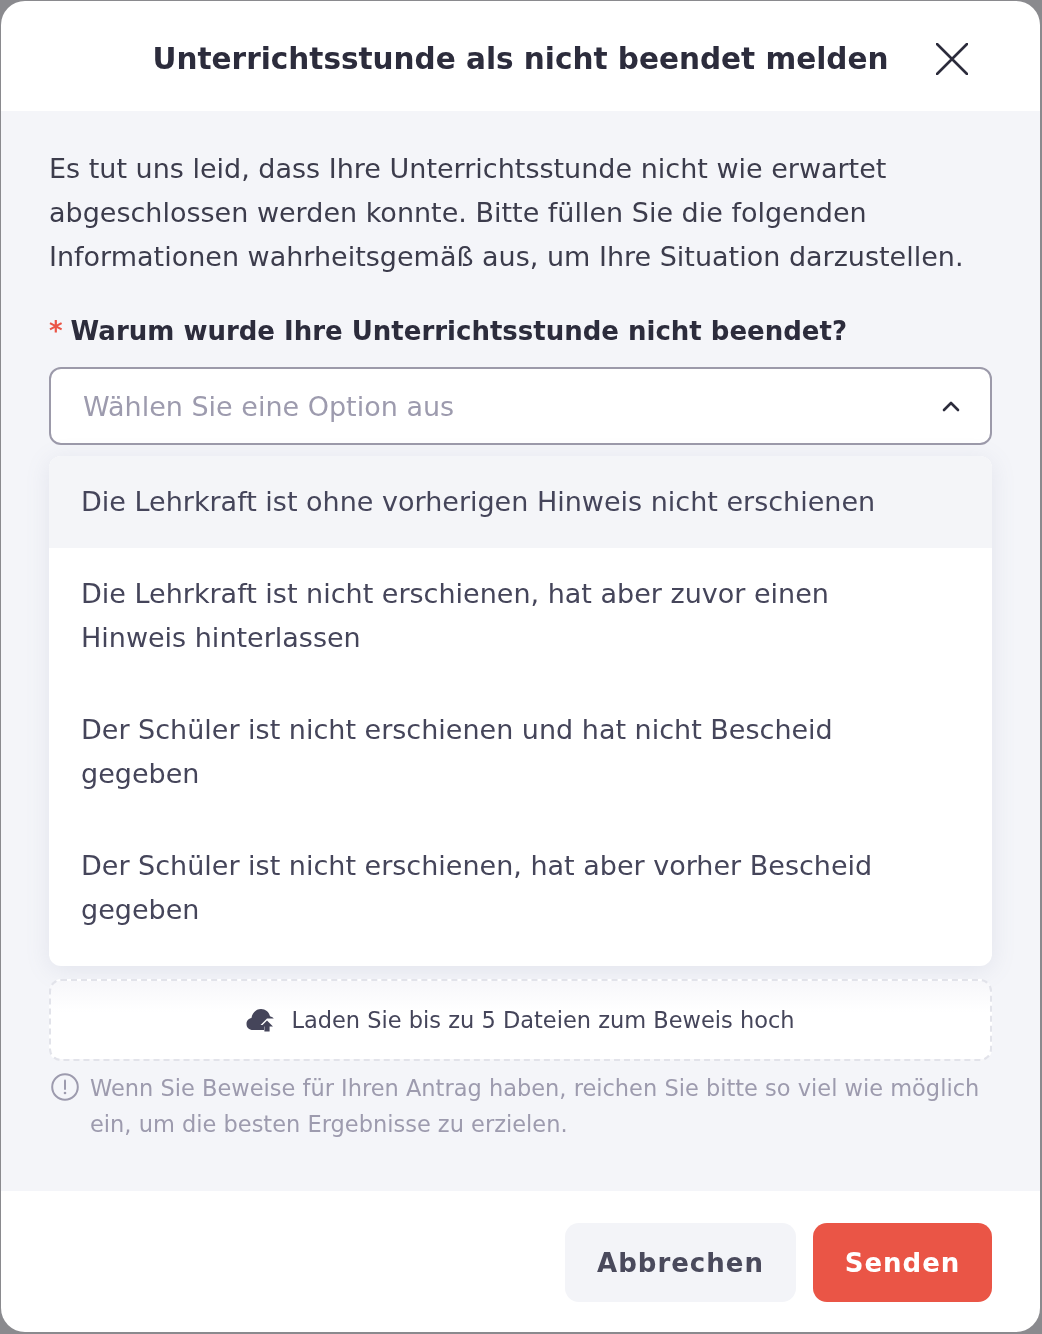 This screenshot has height=1334, width=1042. What do you see at coordinates (65, 1087) in the screenshot?
I see `info-icon` at bounding box center [65, 1087].